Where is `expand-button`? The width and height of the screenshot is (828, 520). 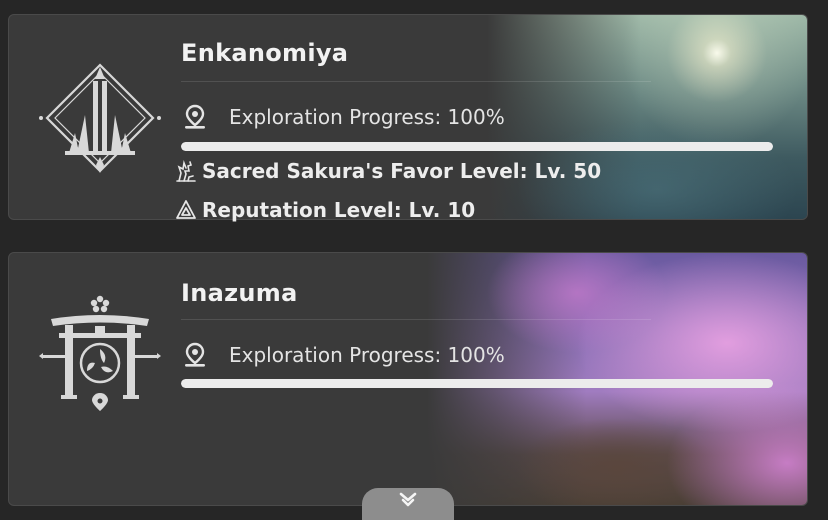 expand-button is located at coordinates (408, 504).